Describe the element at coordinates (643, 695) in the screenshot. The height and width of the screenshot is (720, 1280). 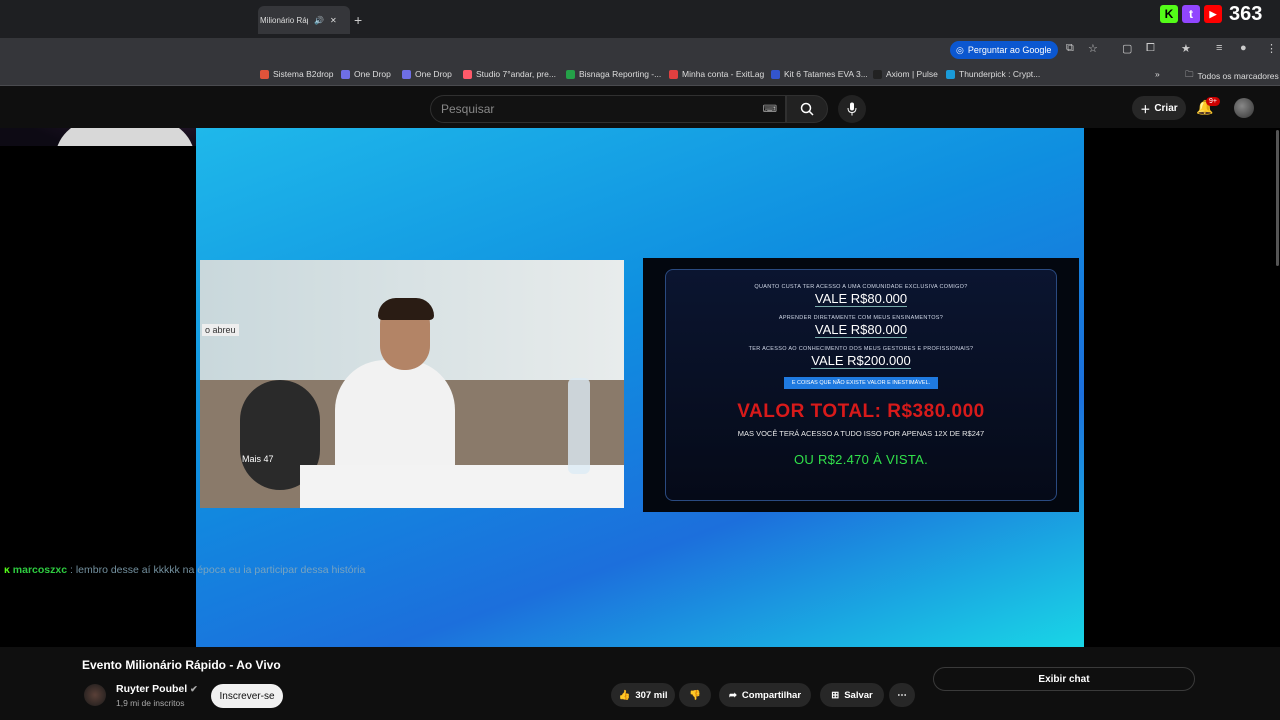
I see `like-button: 👍 307 mil` at that location.